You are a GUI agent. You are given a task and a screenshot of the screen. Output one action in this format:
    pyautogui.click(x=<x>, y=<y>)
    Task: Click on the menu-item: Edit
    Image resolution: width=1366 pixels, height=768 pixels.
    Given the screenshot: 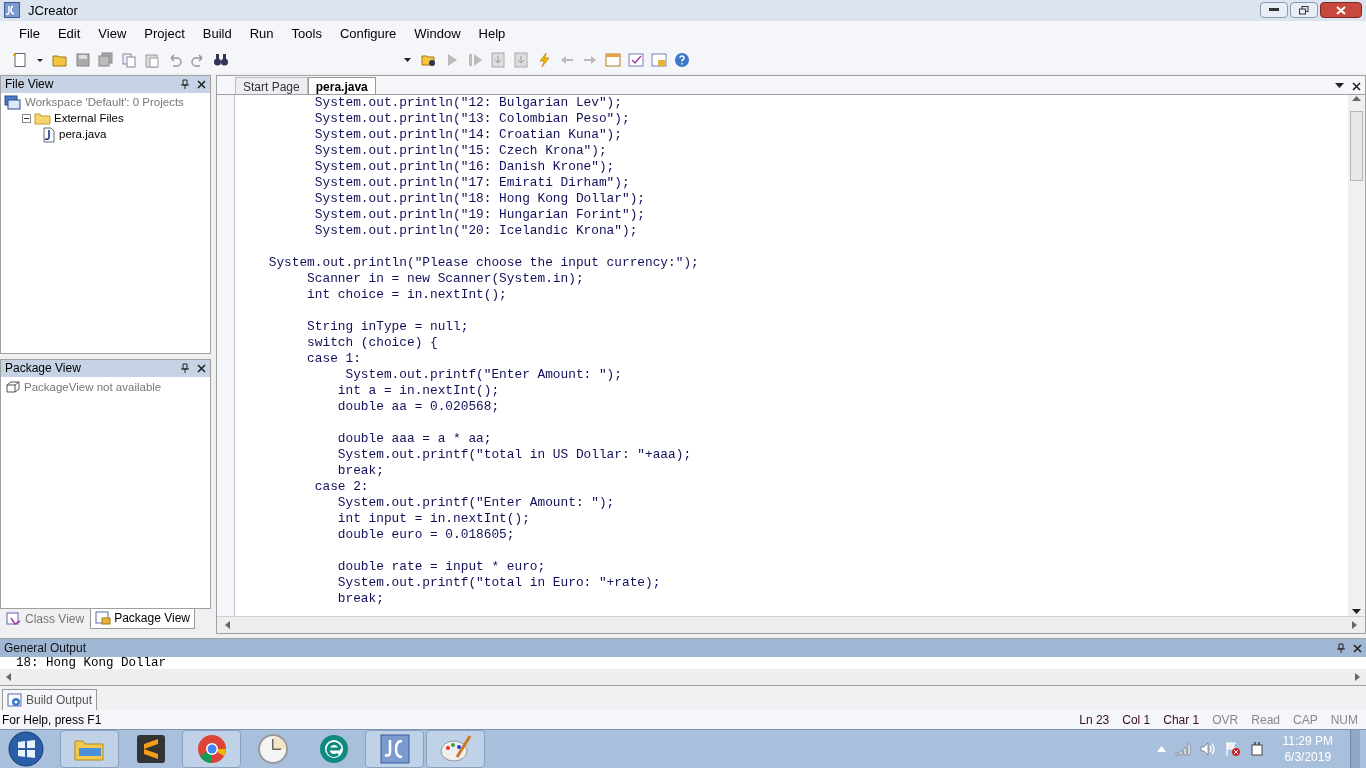 What is the action you would take?
    pyautogui.click(x=69, y=33)
    